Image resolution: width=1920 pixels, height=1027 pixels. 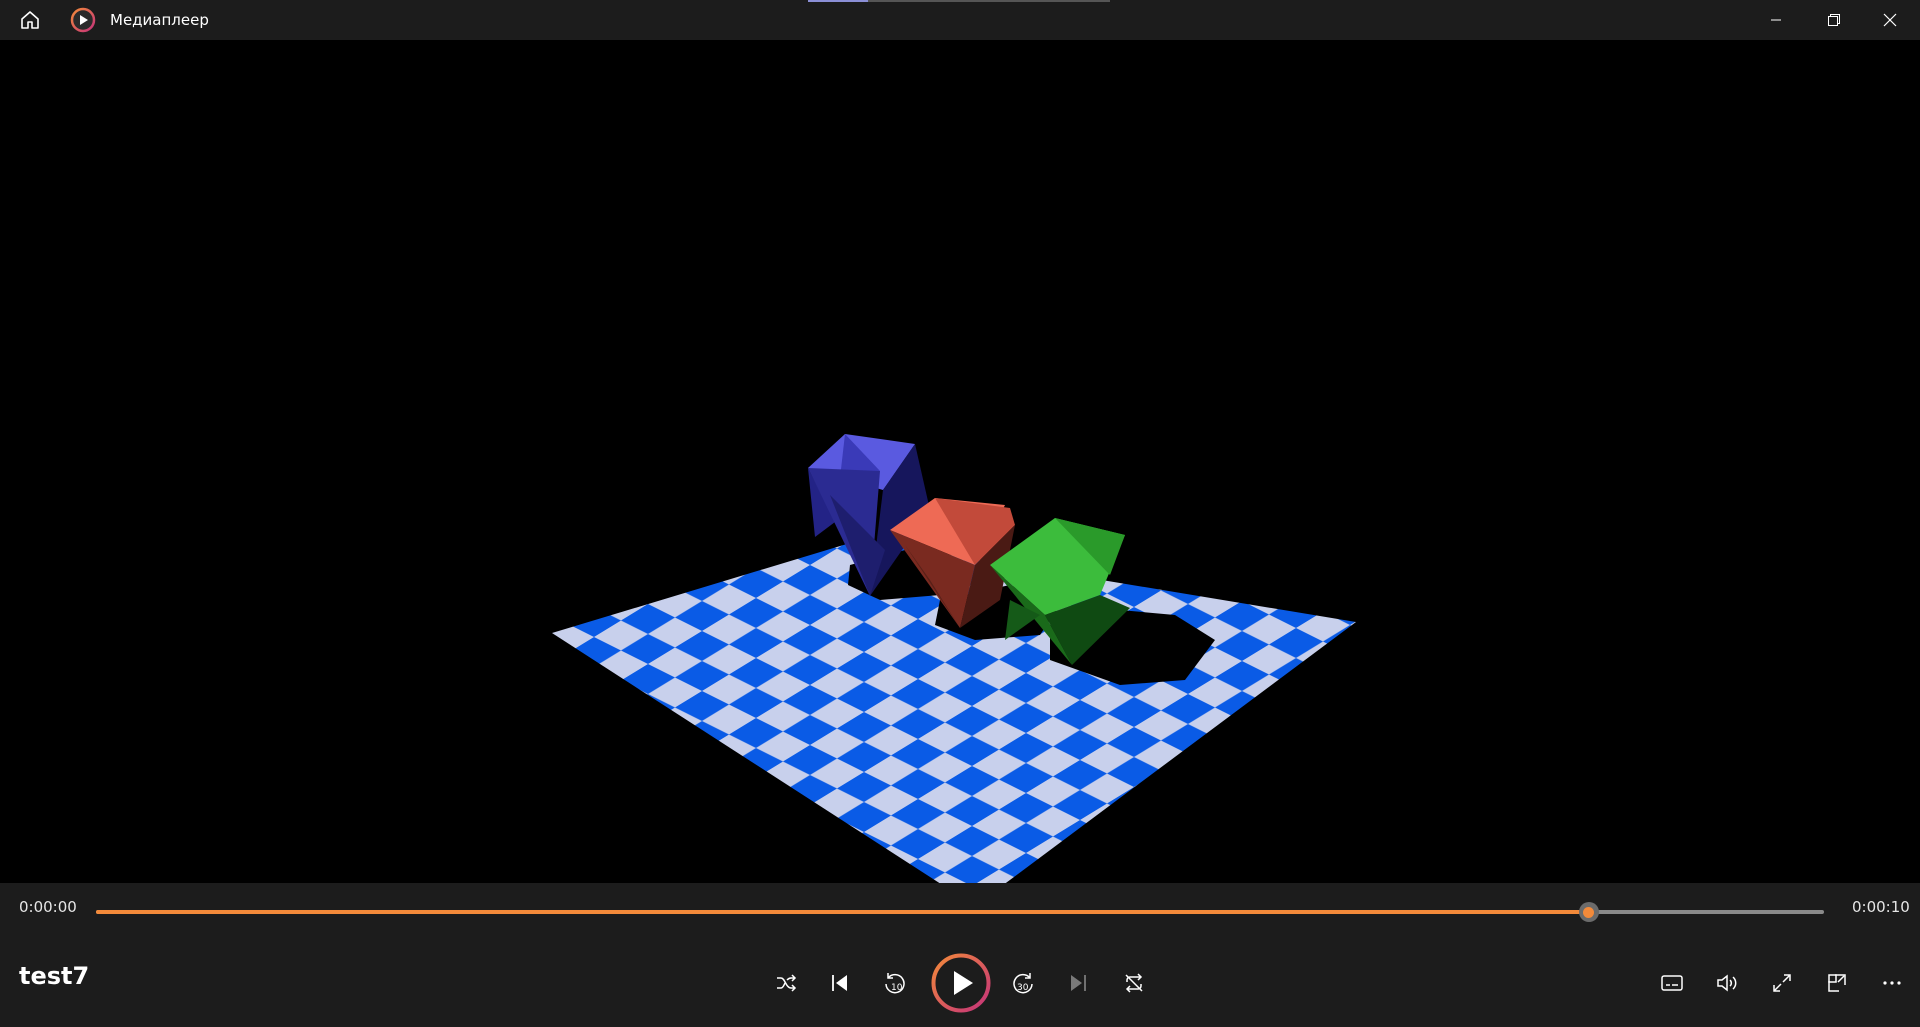 I want to click on window-drag-indicator, so click(x=959, y=1).